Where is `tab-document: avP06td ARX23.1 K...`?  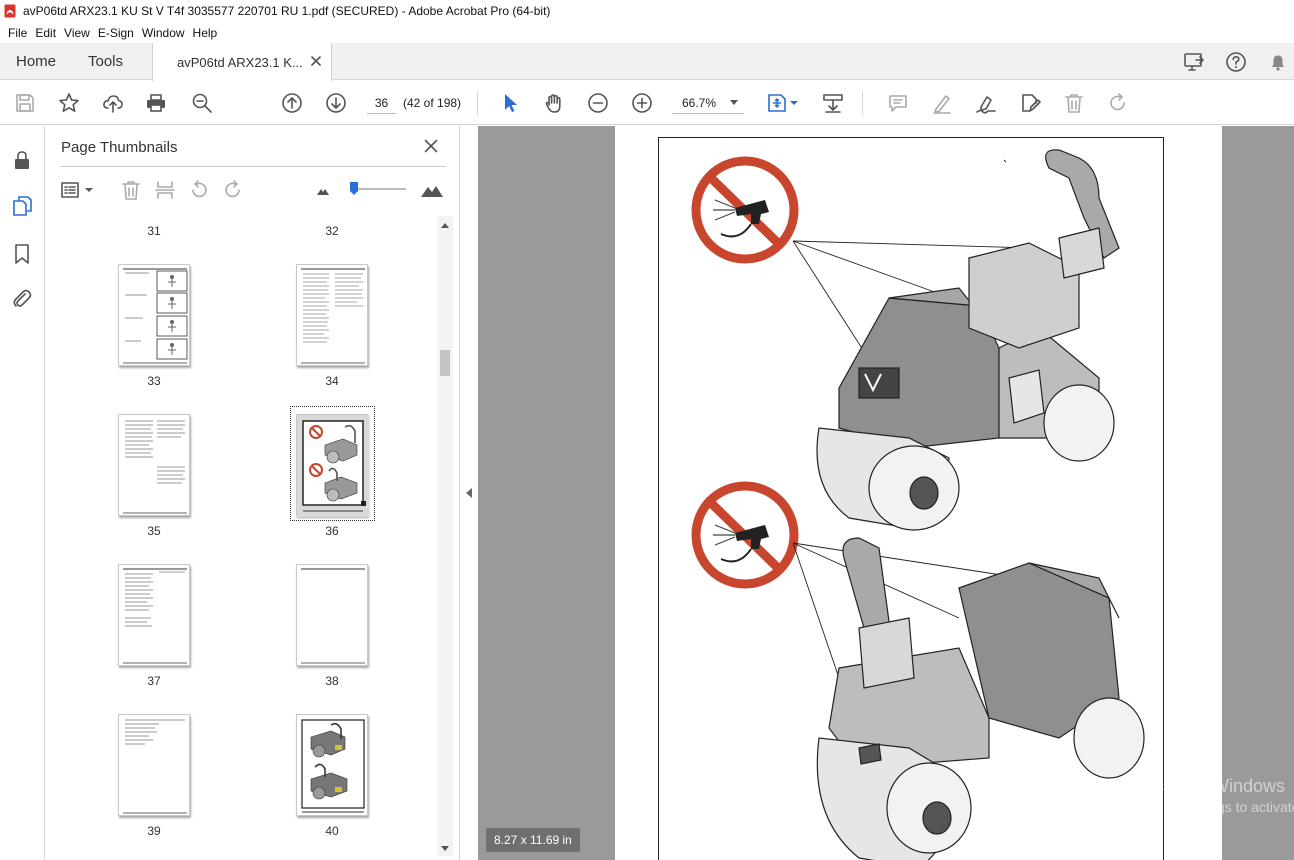
tab-document: avP06td ARX23.1 K... is located at coordinates (242, 62).